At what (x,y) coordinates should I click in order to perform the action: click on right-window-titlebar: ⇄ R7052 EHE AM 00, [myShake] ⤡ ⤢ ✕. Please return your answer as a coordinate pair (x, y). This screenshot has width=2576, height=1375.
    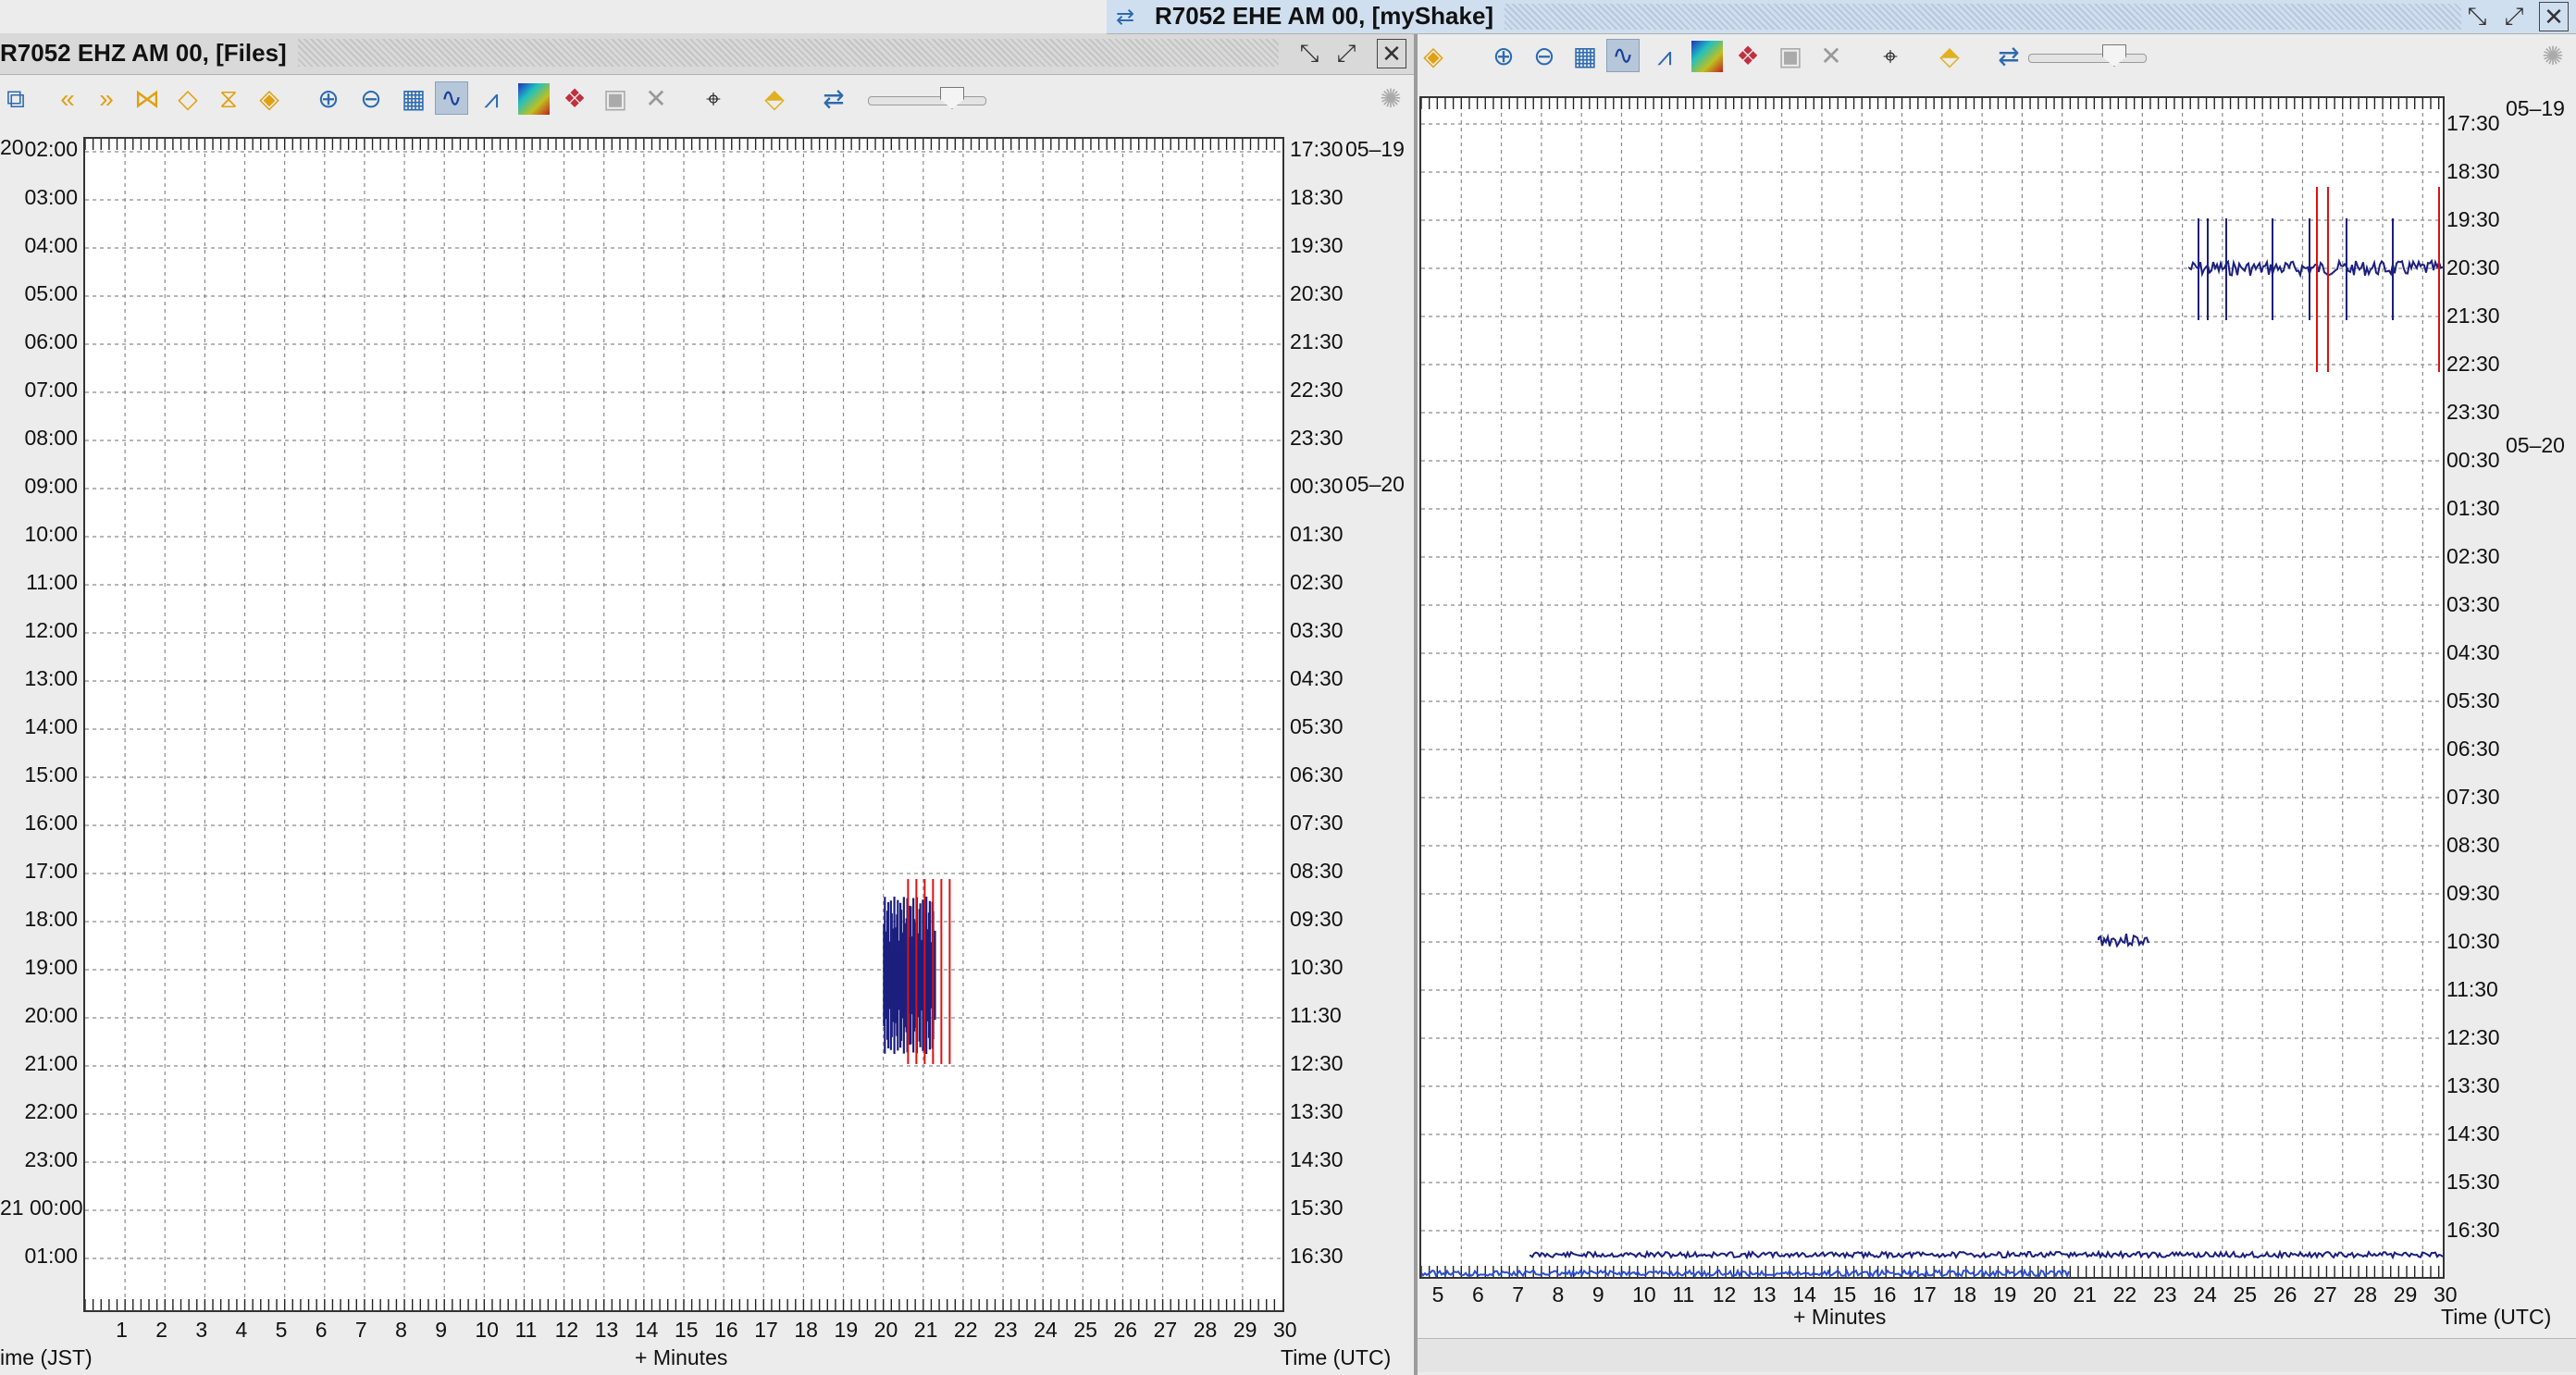
    Looking at the image, I should click on (1842, 17).